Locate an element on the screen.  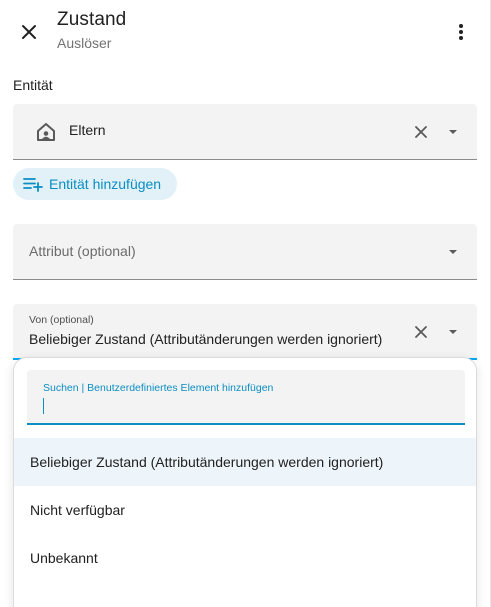
home-account-icon is located at coordinates (46, 132).